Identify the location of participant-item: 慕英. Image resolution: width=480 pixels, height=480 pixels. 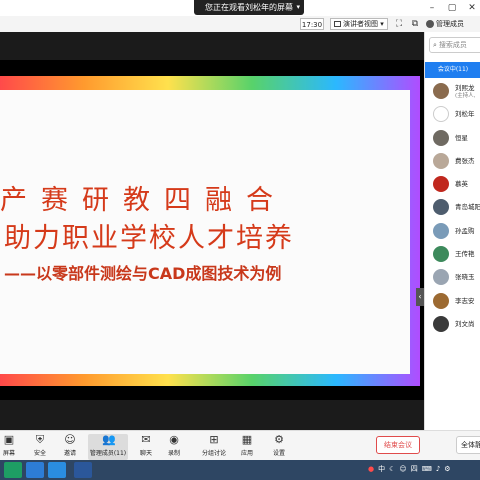
(452, 184).